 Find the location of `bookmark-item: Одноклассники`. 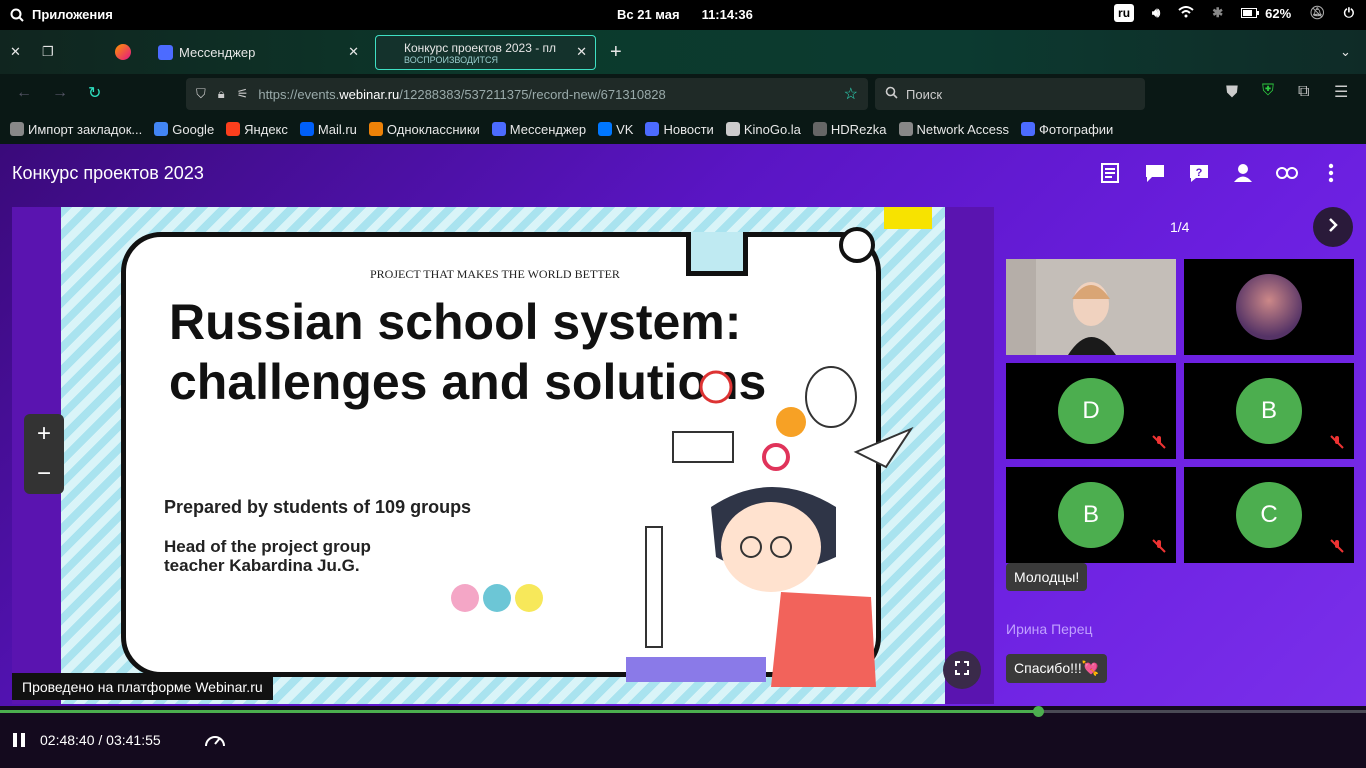

bookmark-item: Одноклассники is located at coordinates (424, 129).